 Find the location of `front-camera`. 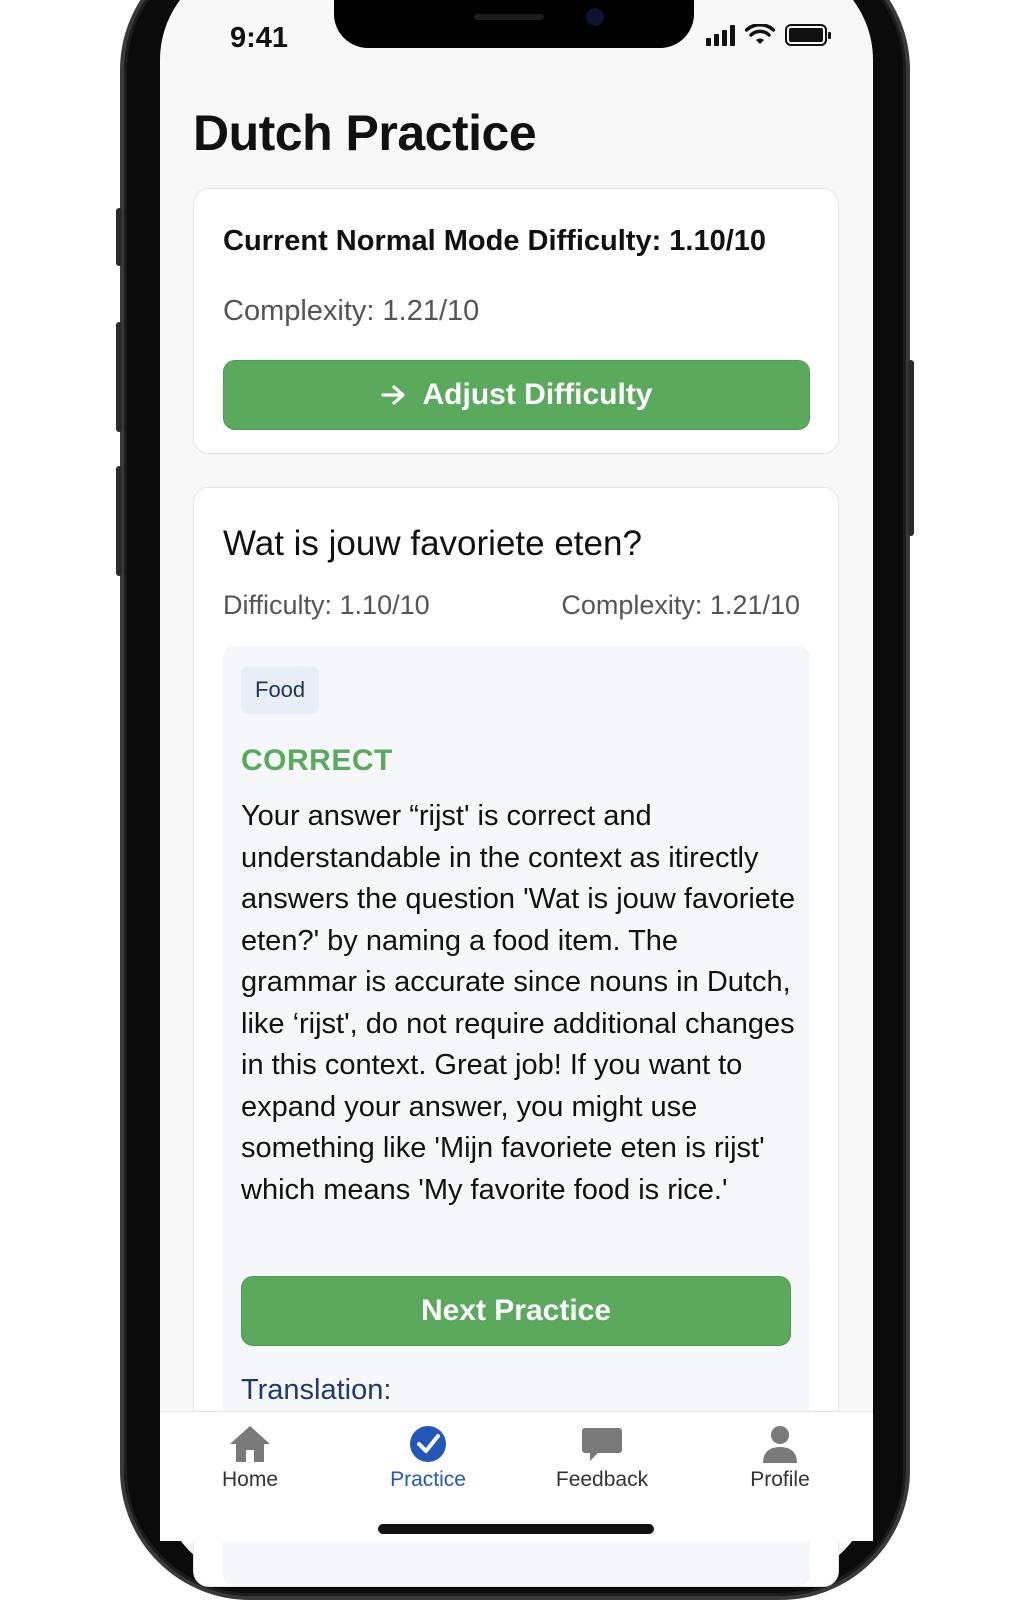

front-camera is located at coordinates (595, 17).